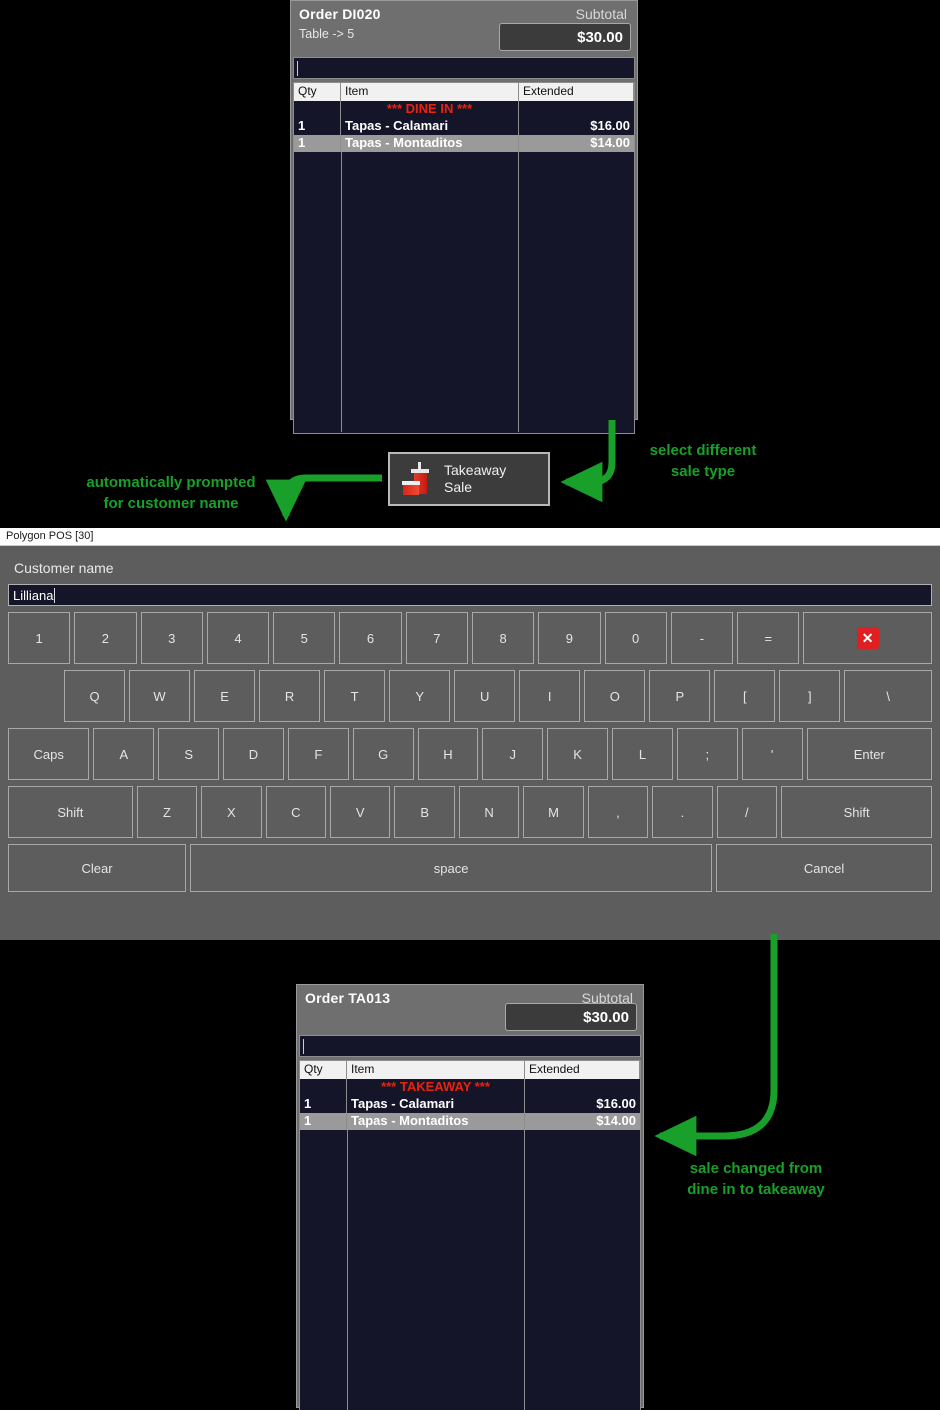  I want to click on sale-type-banner: *** DINE IN ***, so click(430, 109).